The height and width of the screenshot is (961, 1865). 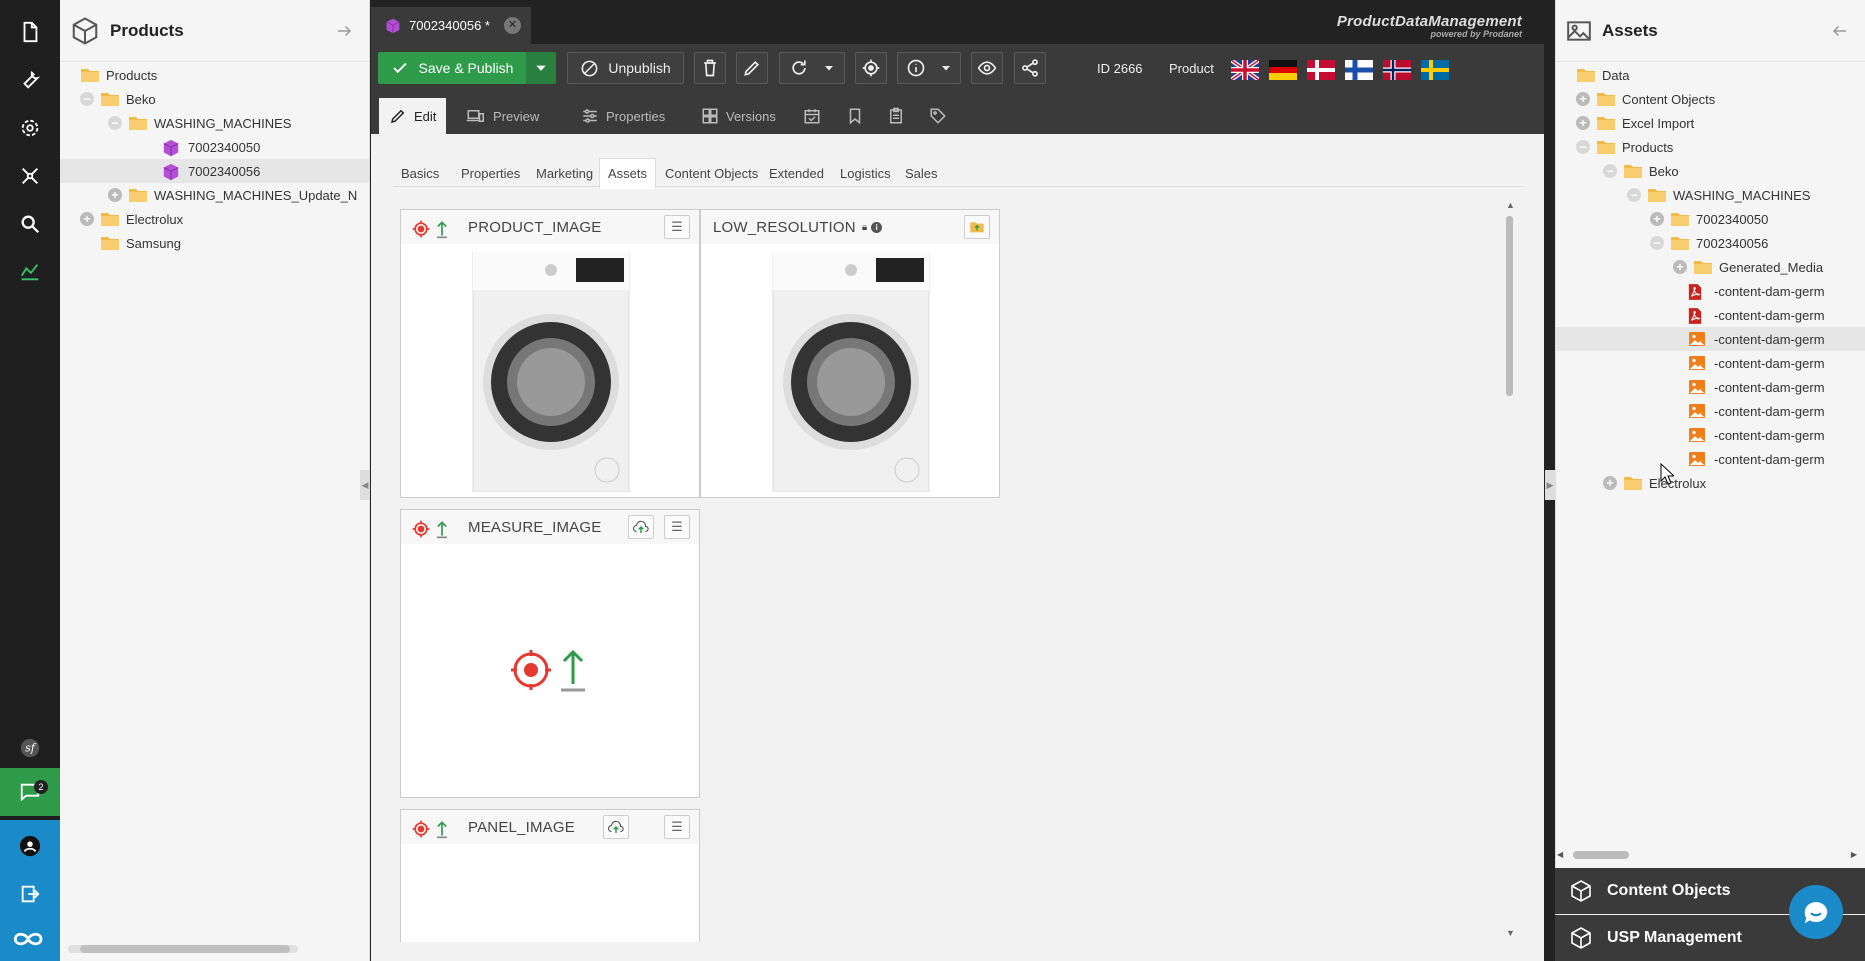 I want to click on close-icon: ✕, so click(x=512, y=25).